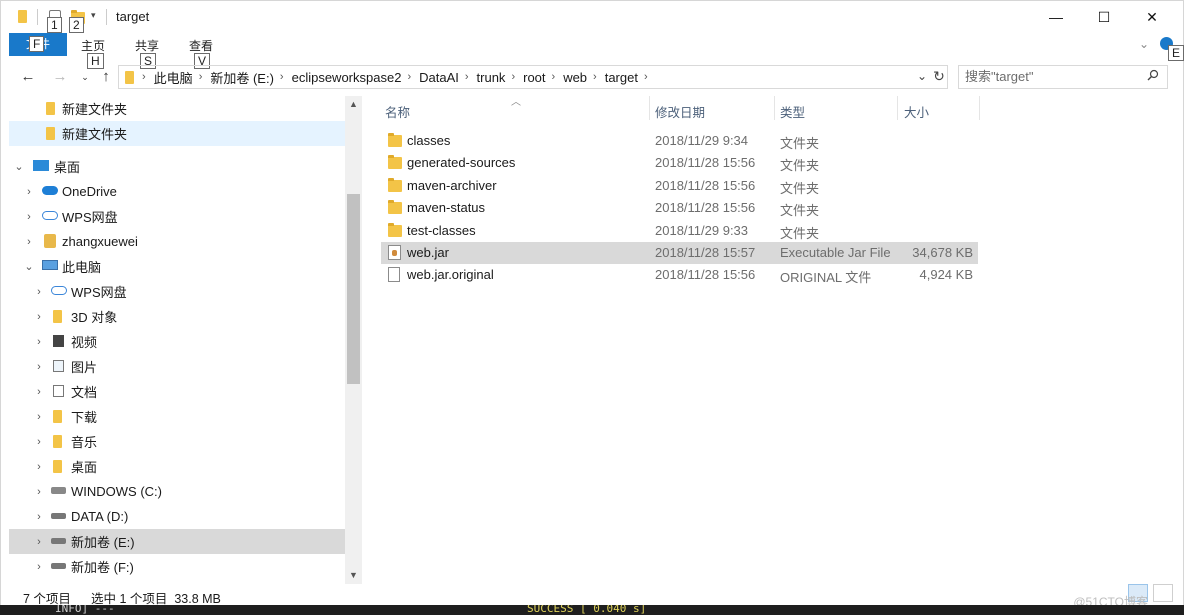  I want to click on tree-item-user: › zhangxuewei, so click(177, 241).